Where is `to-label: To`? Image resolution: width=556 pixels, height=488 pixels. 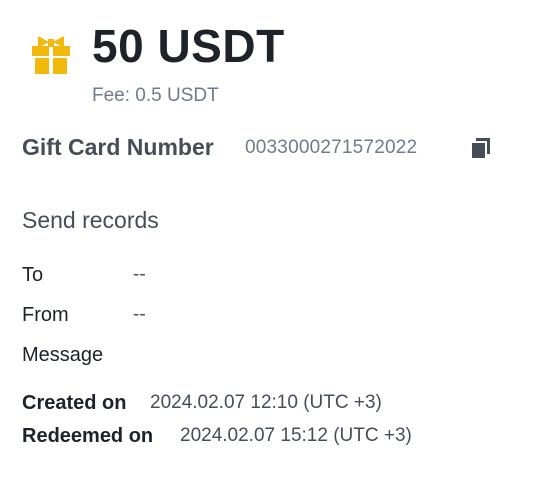 to-label: To is located at coordinates (33, 275).